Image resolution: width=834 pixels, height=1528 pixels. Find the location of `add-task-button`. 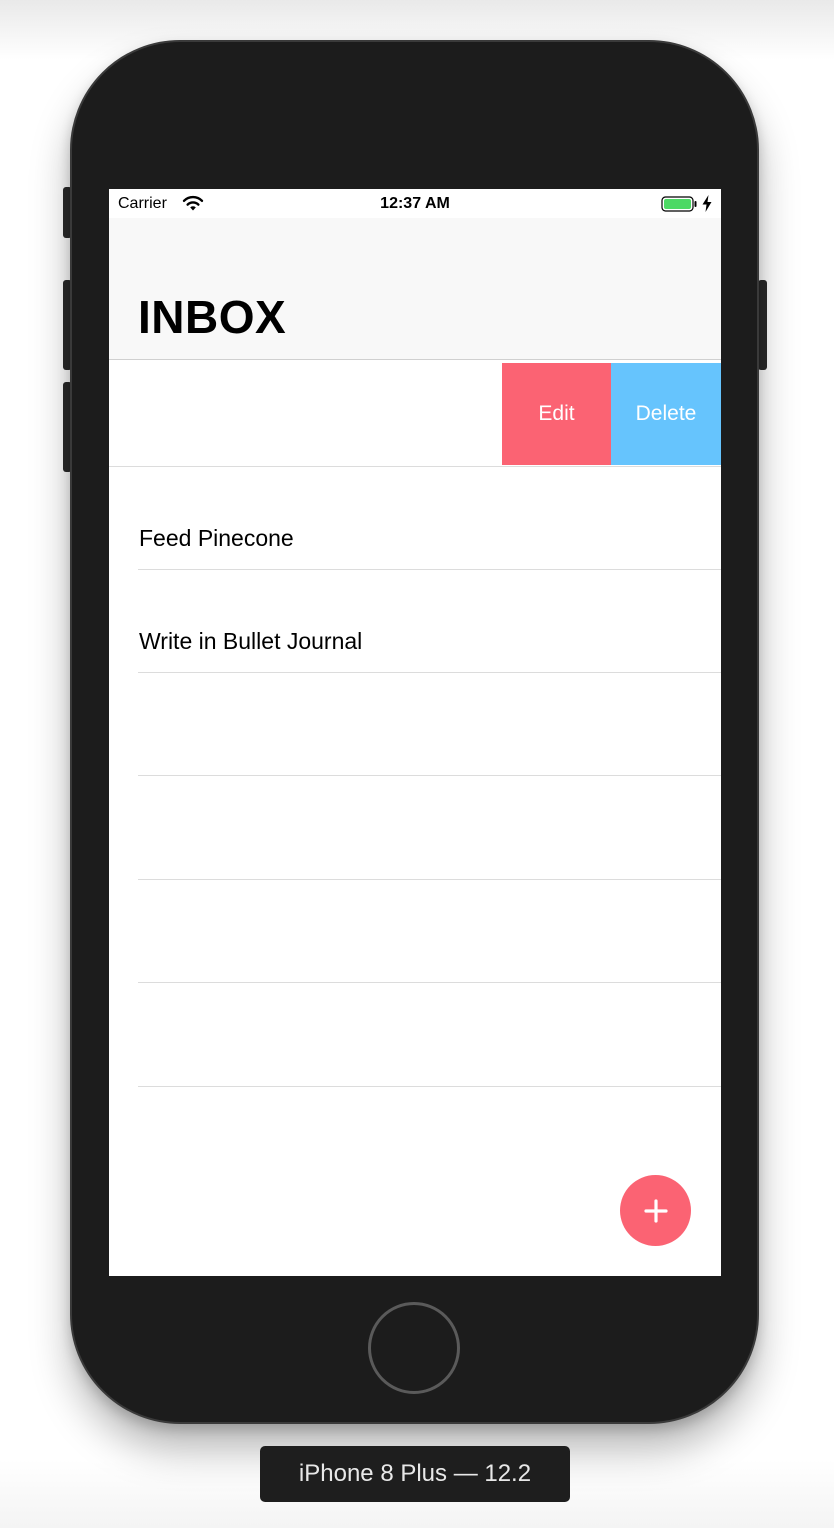

add-task-button is located at coordinates (655, 1210).